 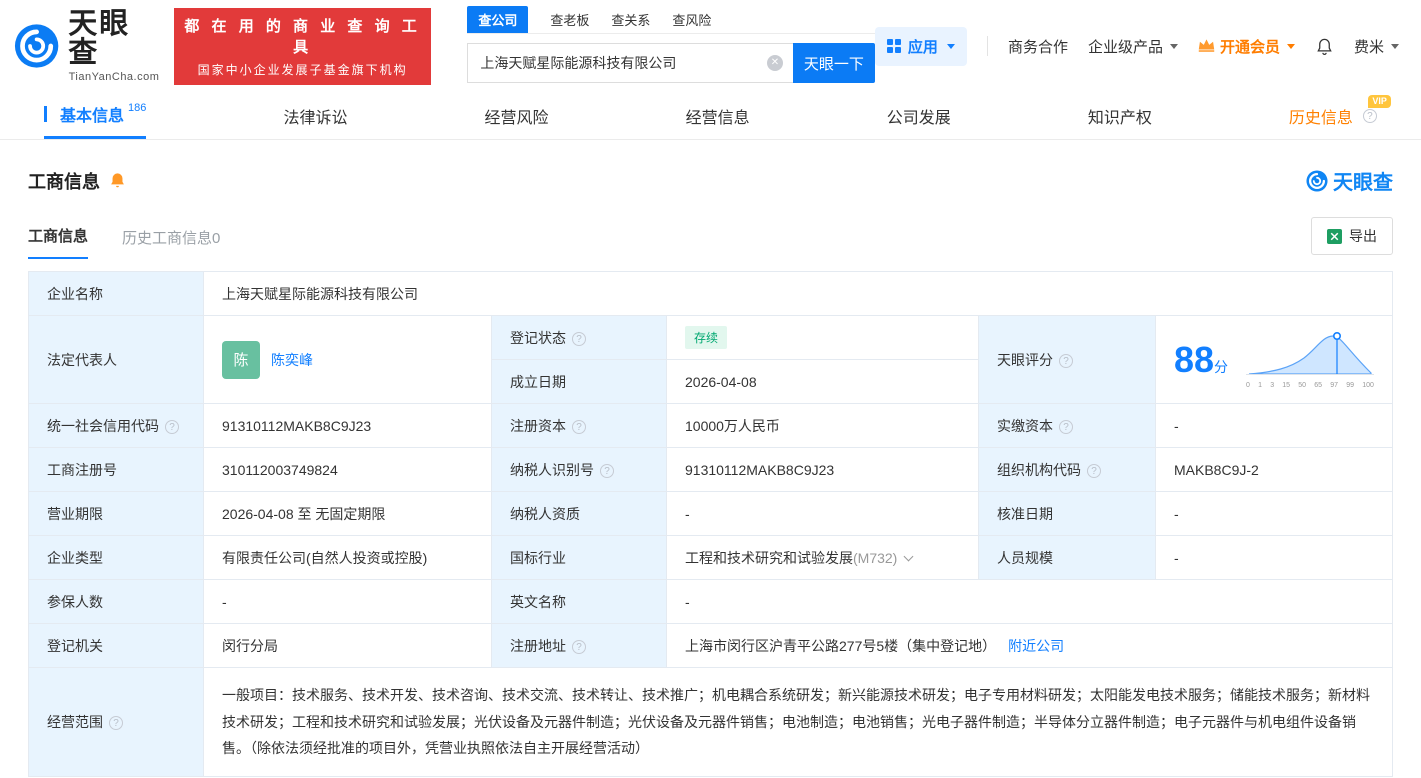 I want to click on search-row: 天眼一下, so click(x=671, y=63).